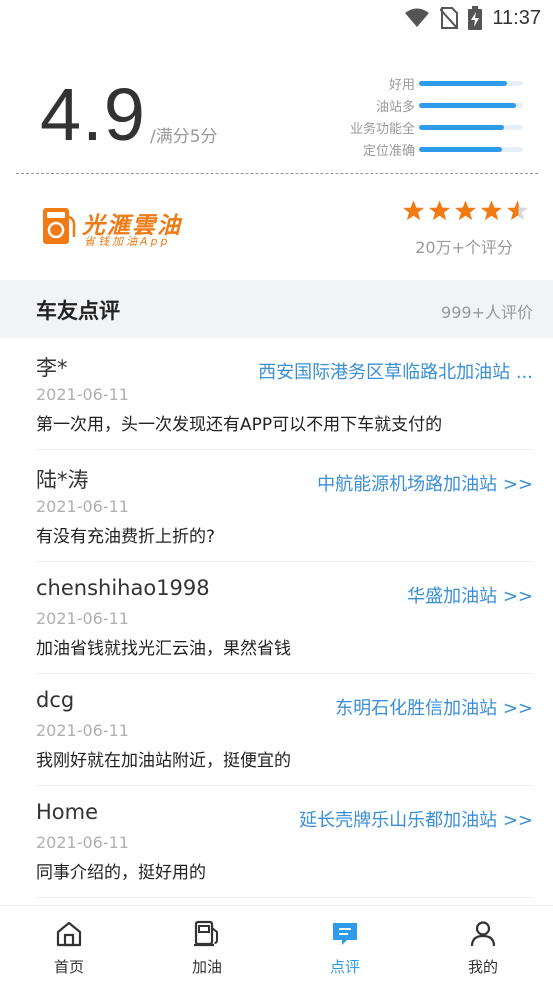  I want to click on rating-count: 20万+个评分, so click(464, 247).